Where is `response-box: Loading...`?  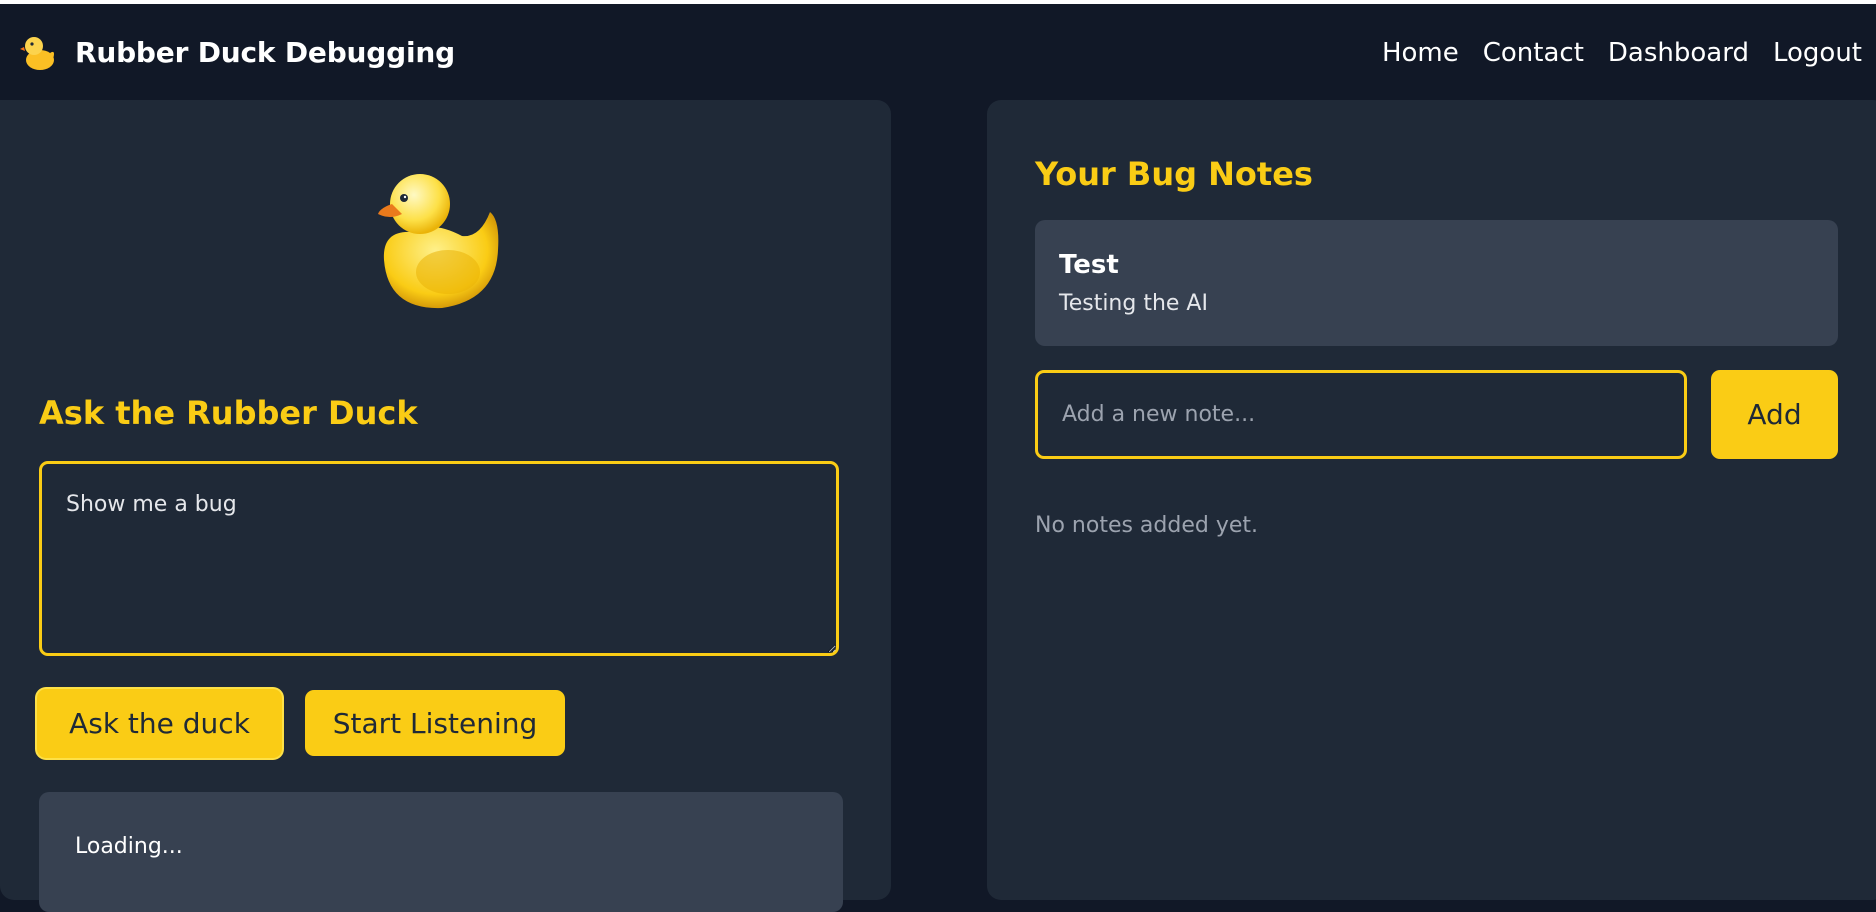
response-box: Loading... is located at coordinates (441, 852).